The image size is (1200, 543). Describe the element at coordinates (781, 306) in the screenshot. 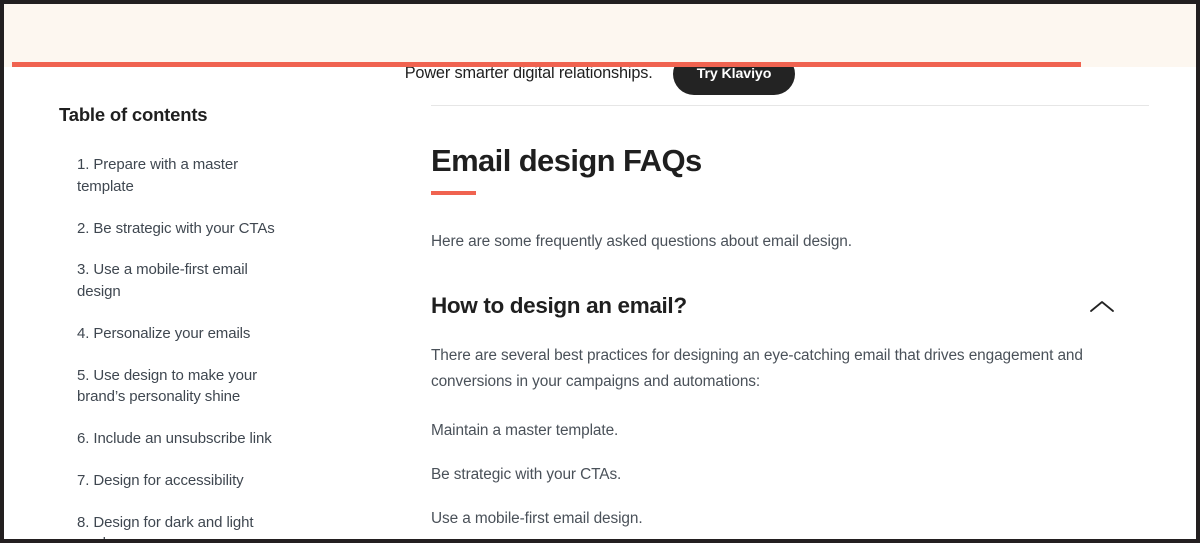

I see `faq-accordion-header: How to design an email?` at that location.